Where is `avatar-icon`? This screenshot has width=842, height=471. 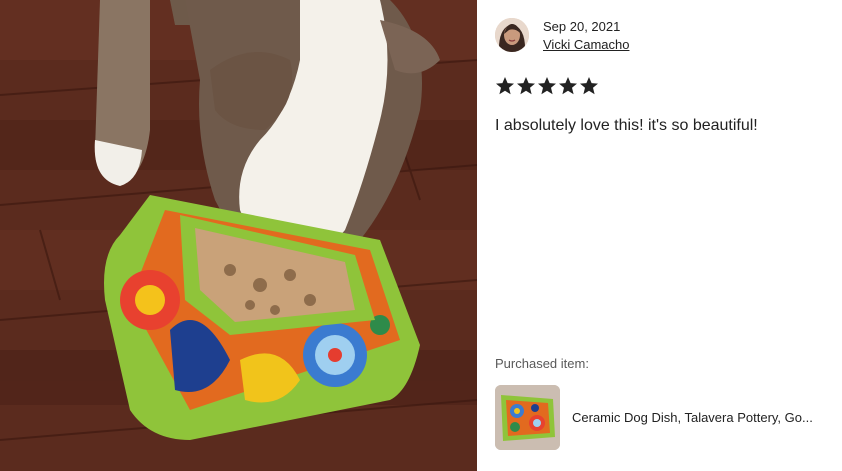 avatar-icon is located at coordinates (512, 35).